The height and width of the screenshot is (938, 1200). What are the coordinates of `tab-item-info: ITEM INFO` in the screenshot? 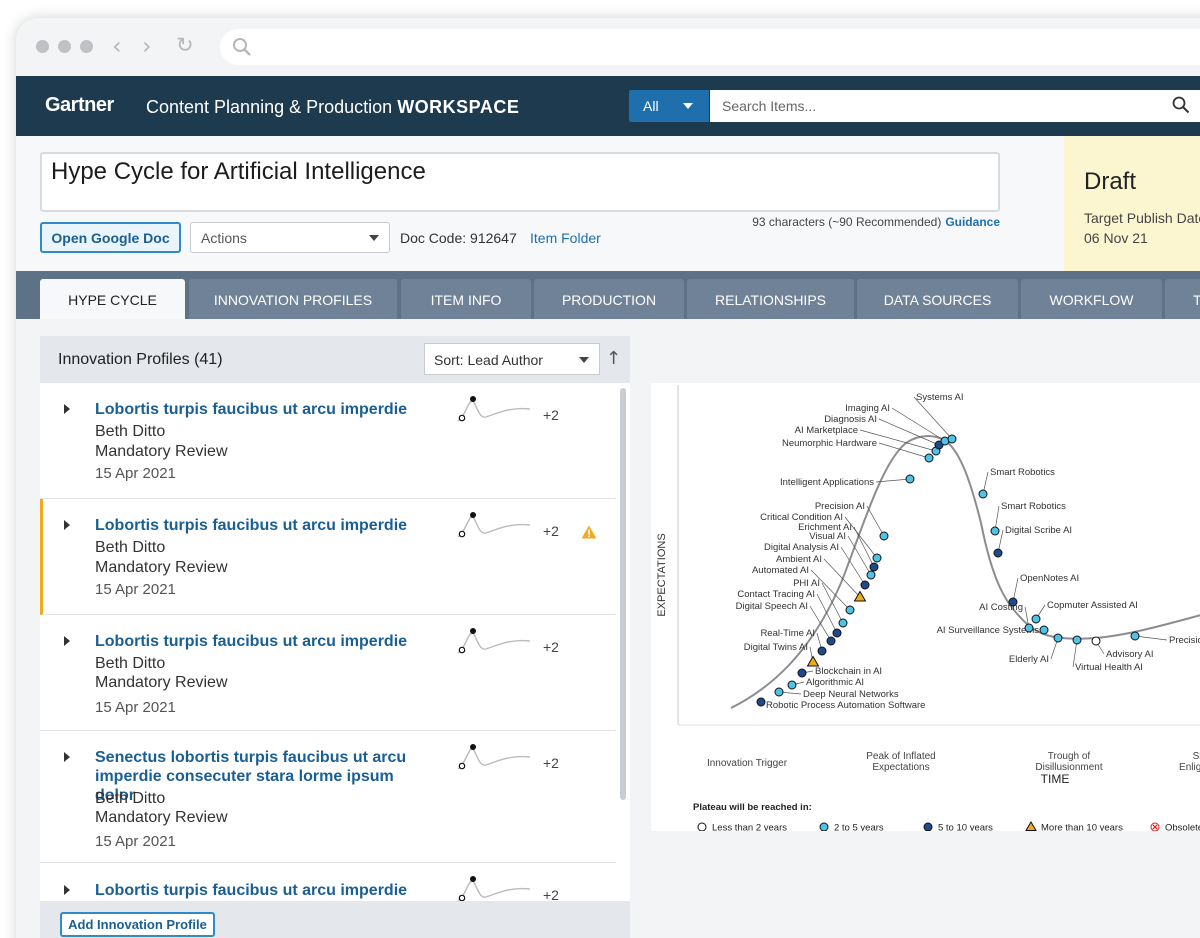 It's located at (466, 299).